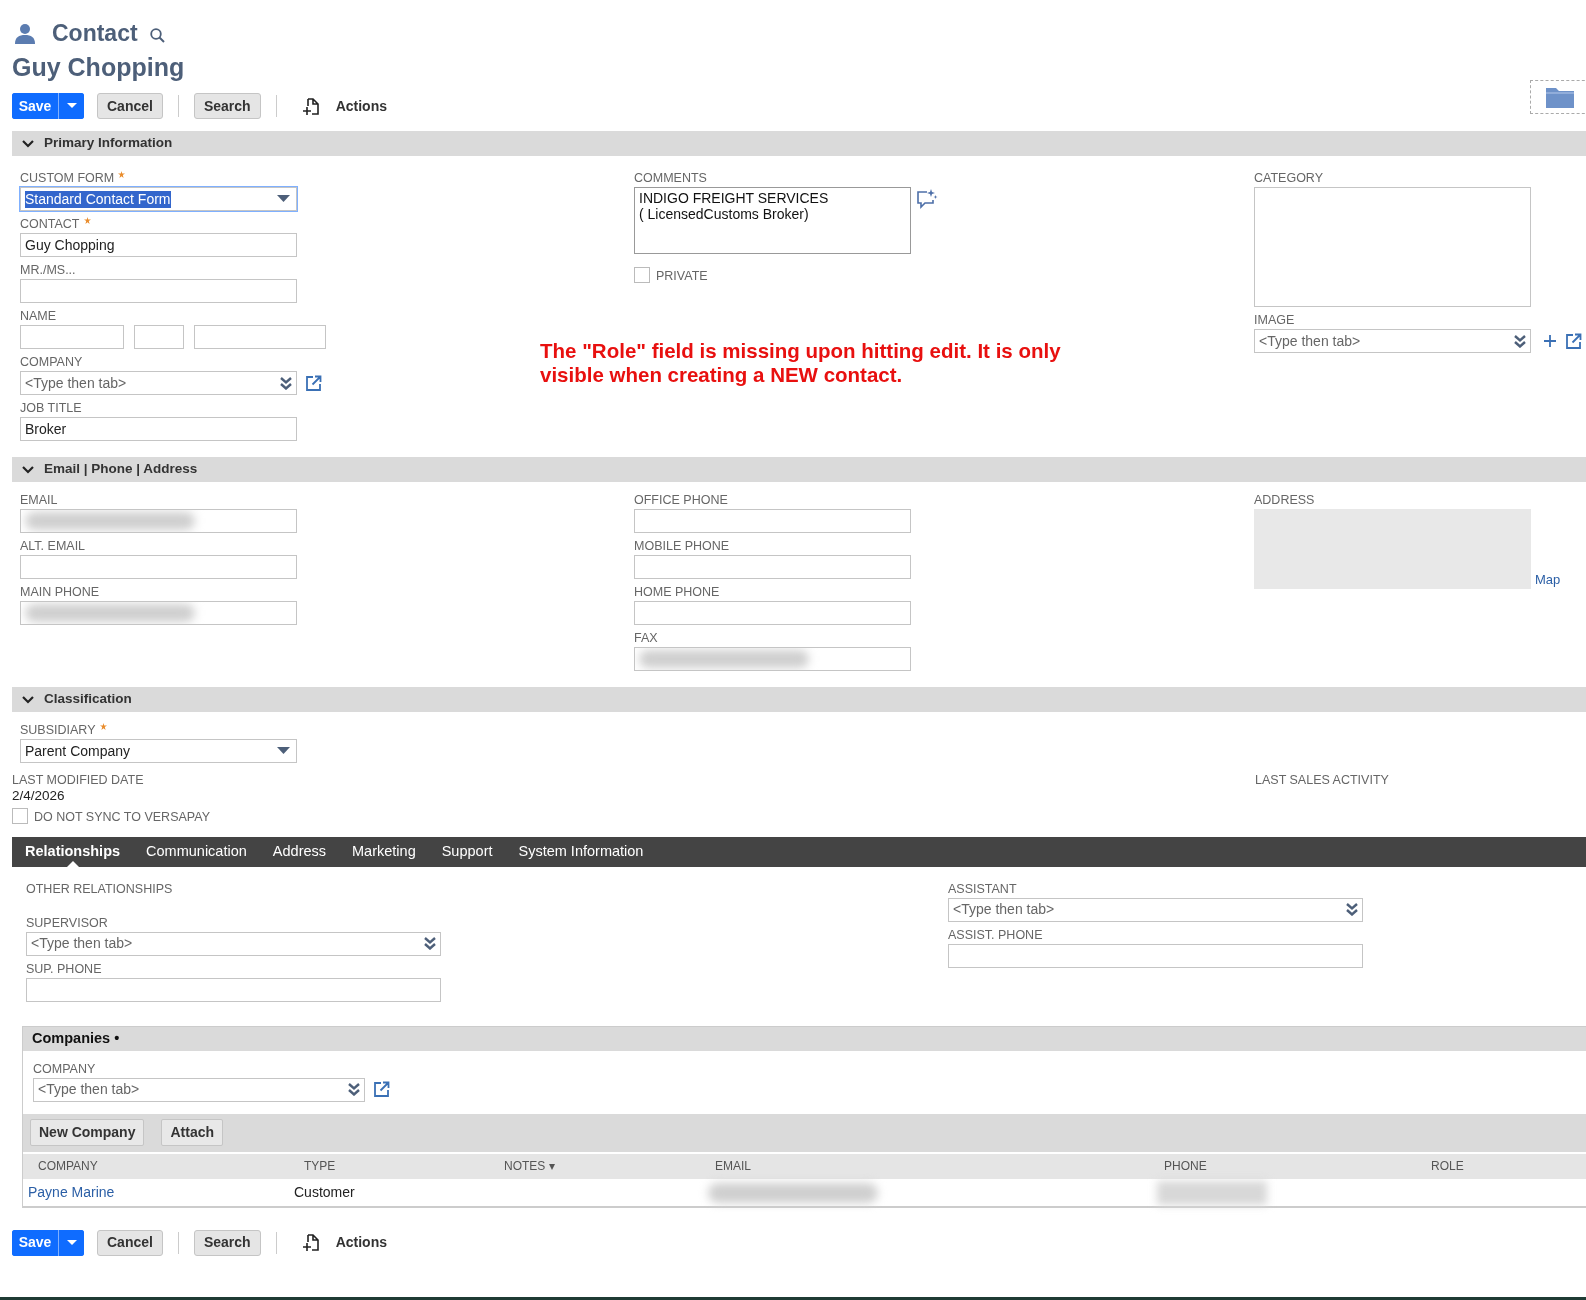 The image size is (1586, 1300). What do you see at coordinates (46, 429) in the screenshot?
I see `field-value: Broker` at bounding box center [46, 429].